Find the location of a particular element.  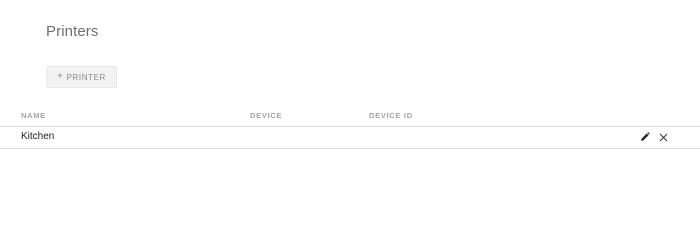

plus-icon: + is located at coordinates (60, 76).